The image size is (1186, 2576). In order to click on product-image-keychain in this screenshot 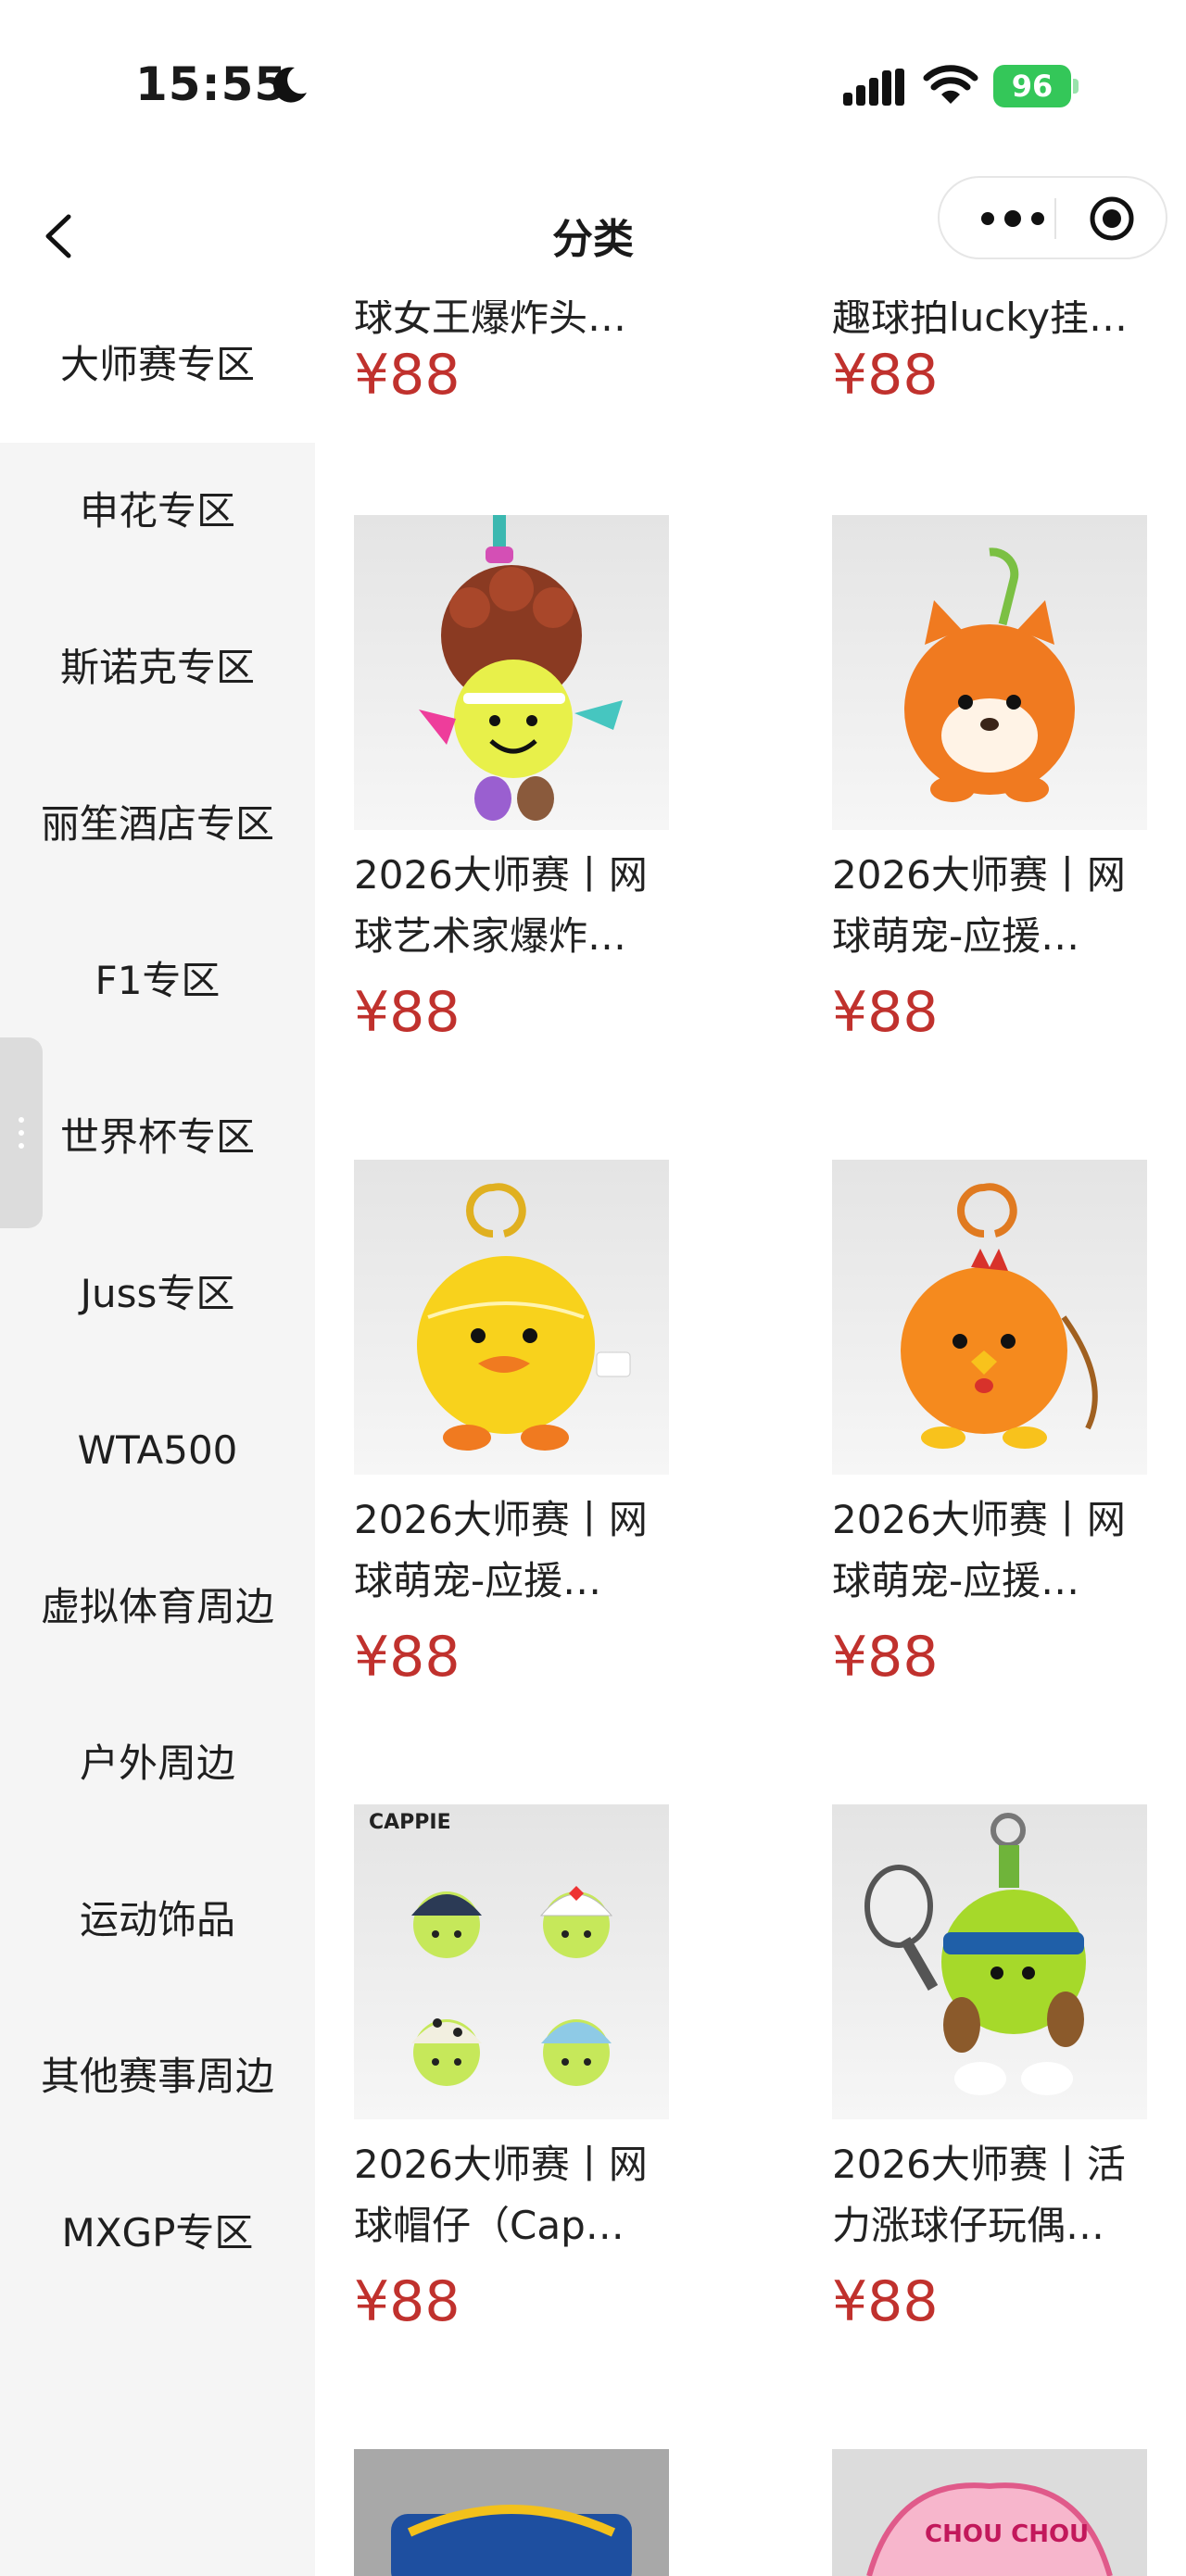, I will do `click(511, 2512)`.